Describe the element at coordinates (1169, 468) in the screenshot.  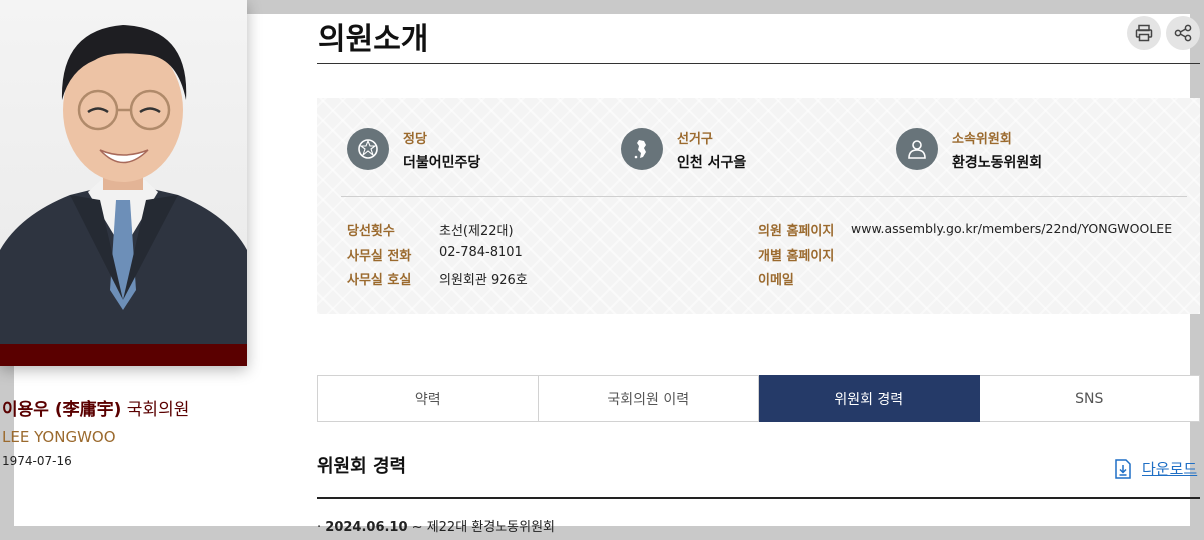
I see `download-label: 다운로드` at that location.